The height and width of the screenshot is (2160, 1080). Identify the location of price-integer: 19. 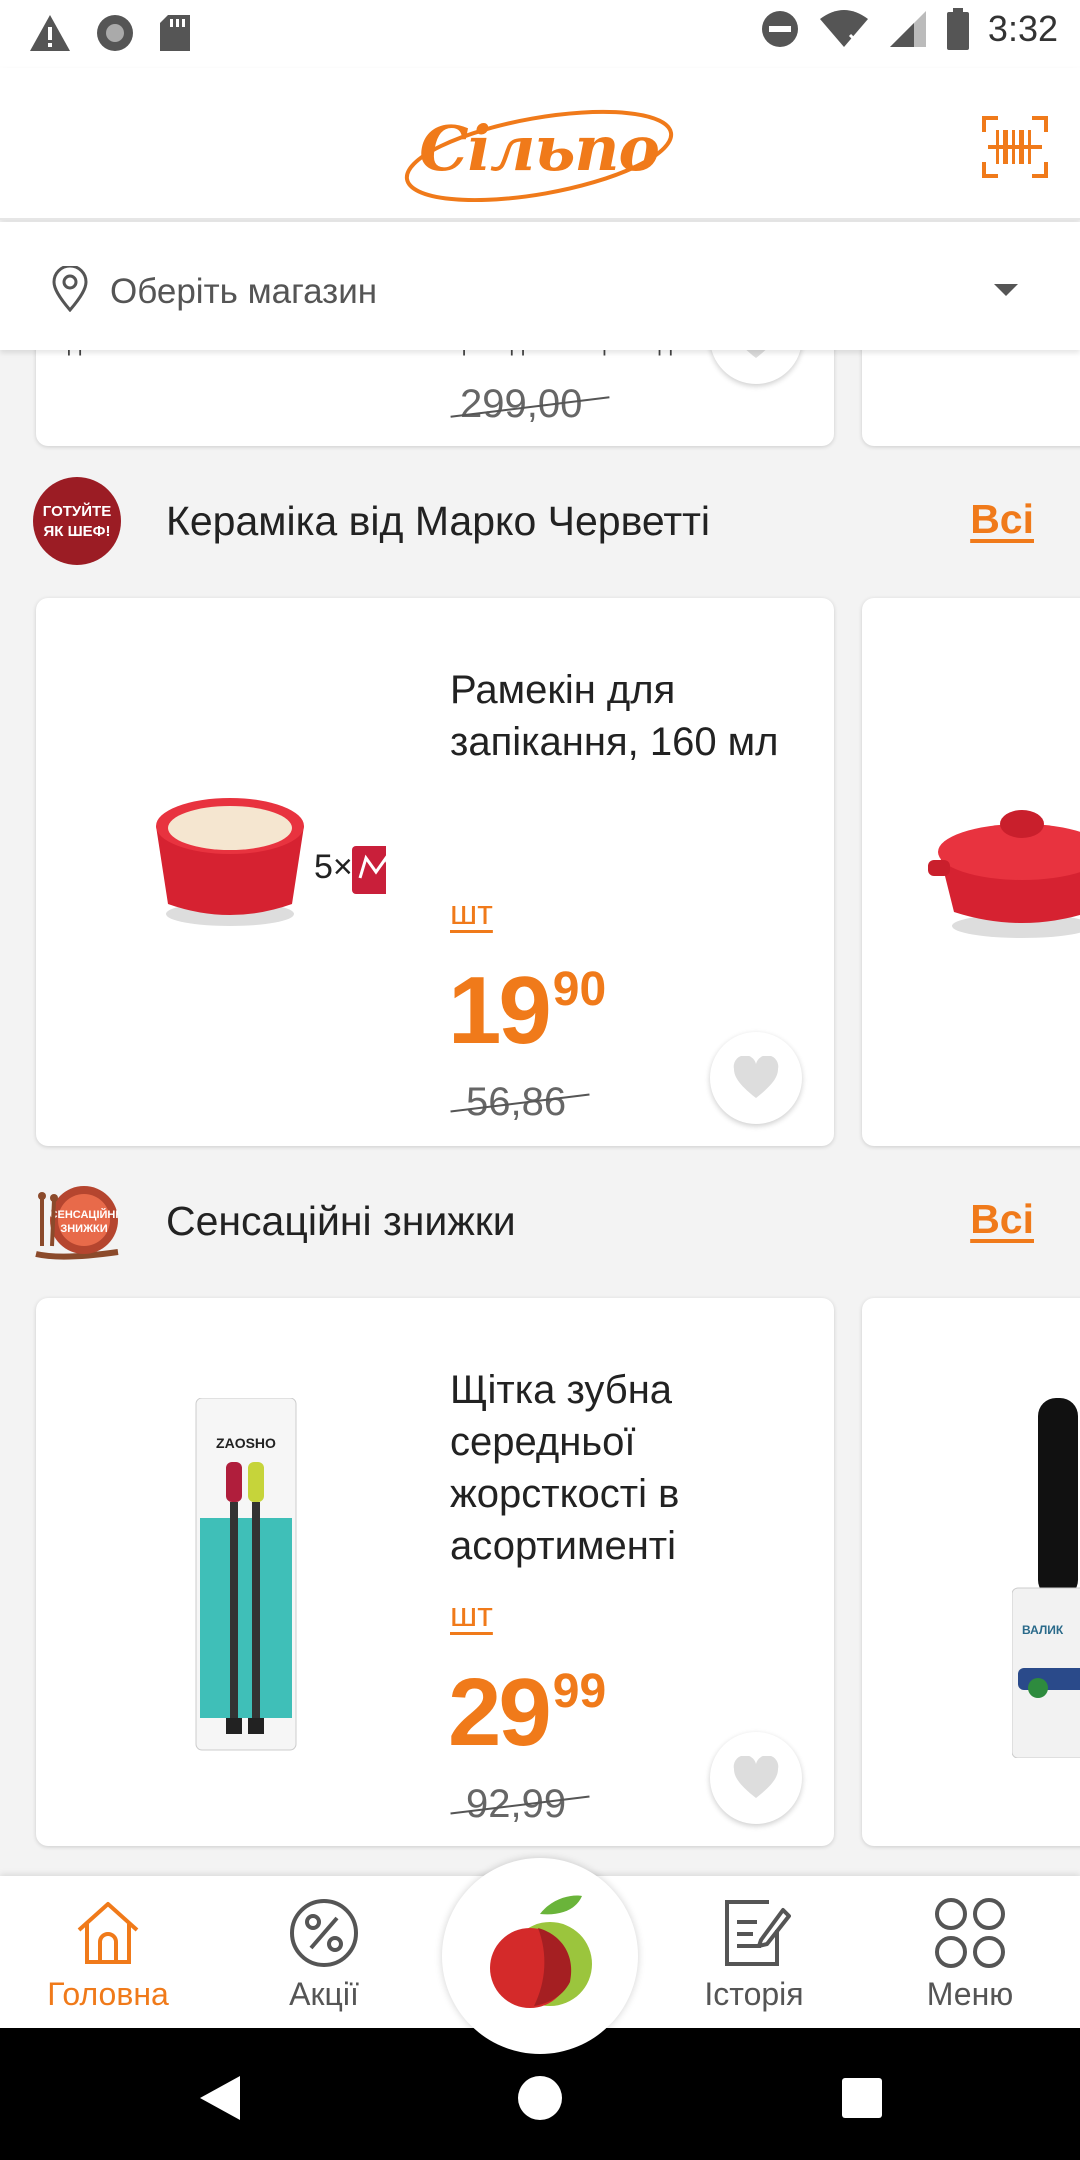
(500, 1010).